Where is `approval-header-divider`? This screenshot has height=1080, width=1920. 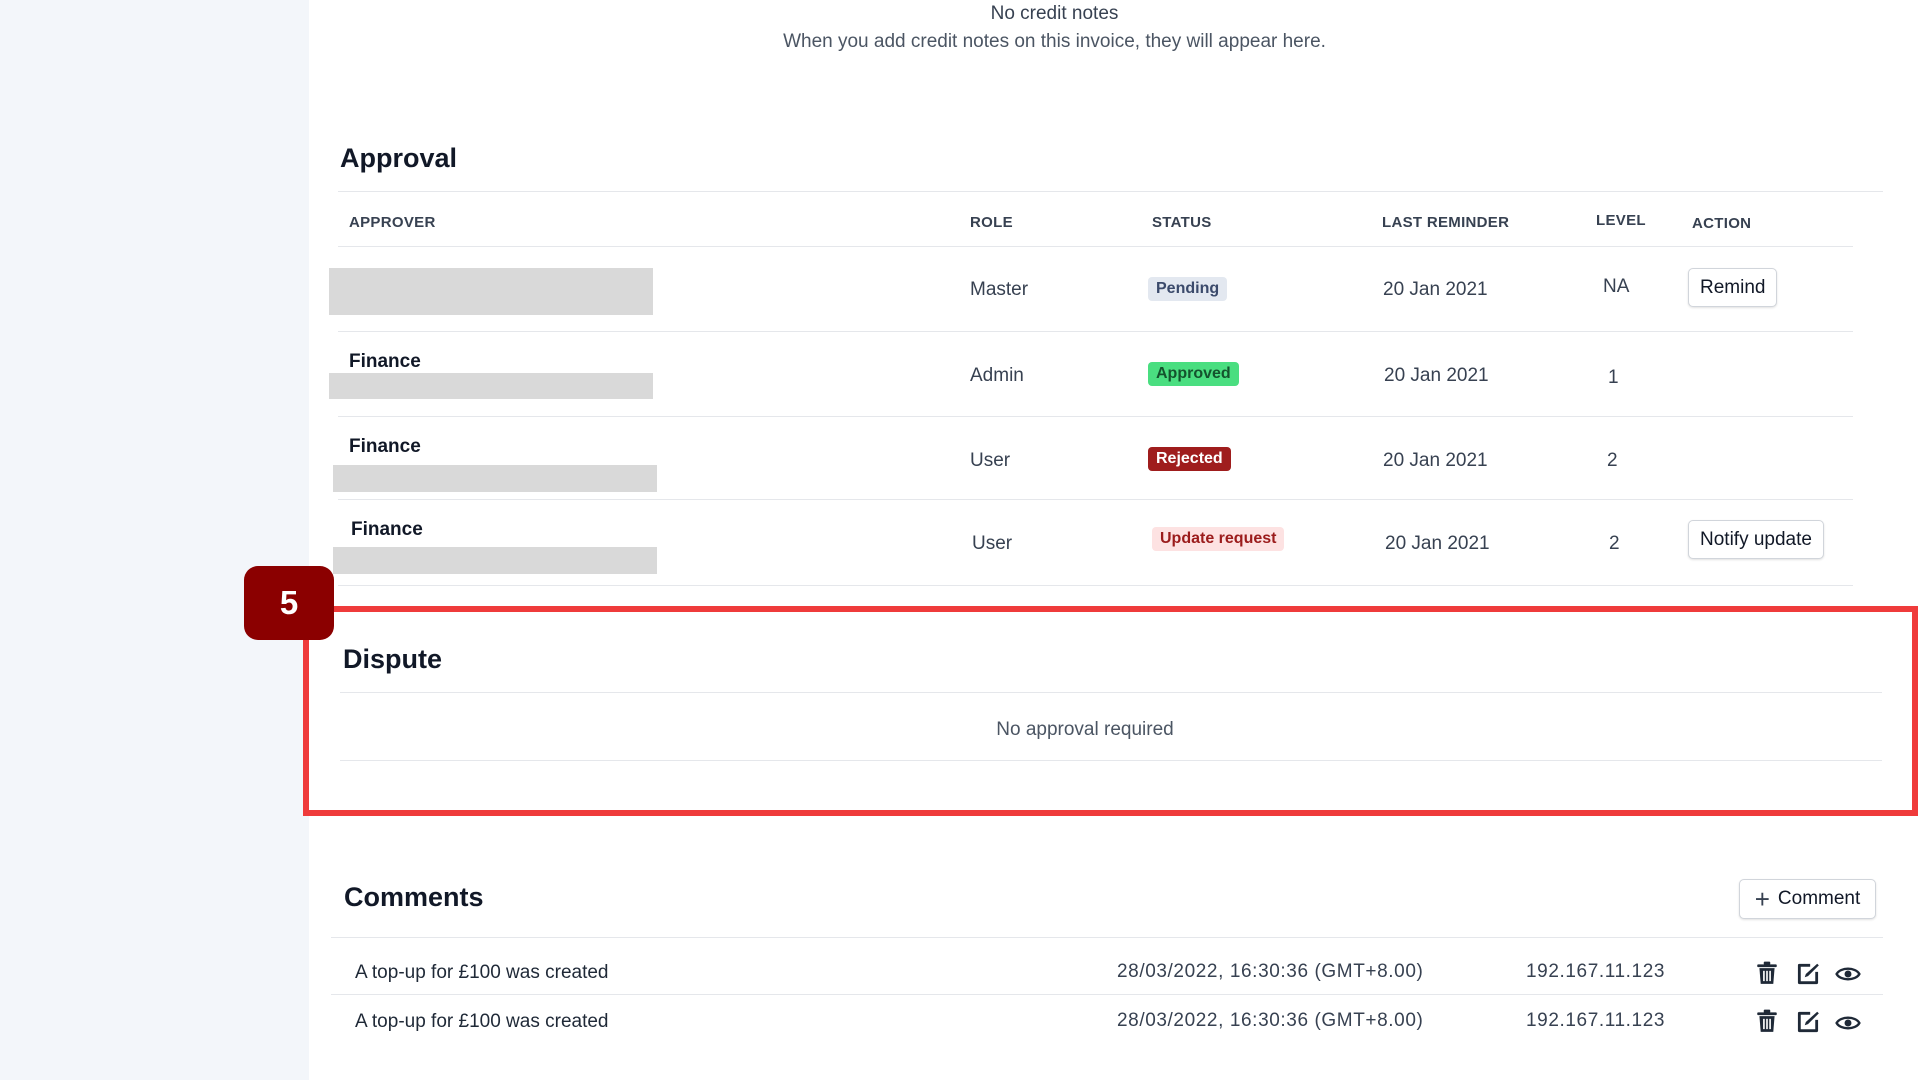 approval-header-divider is located at coordinates (1095, 246).